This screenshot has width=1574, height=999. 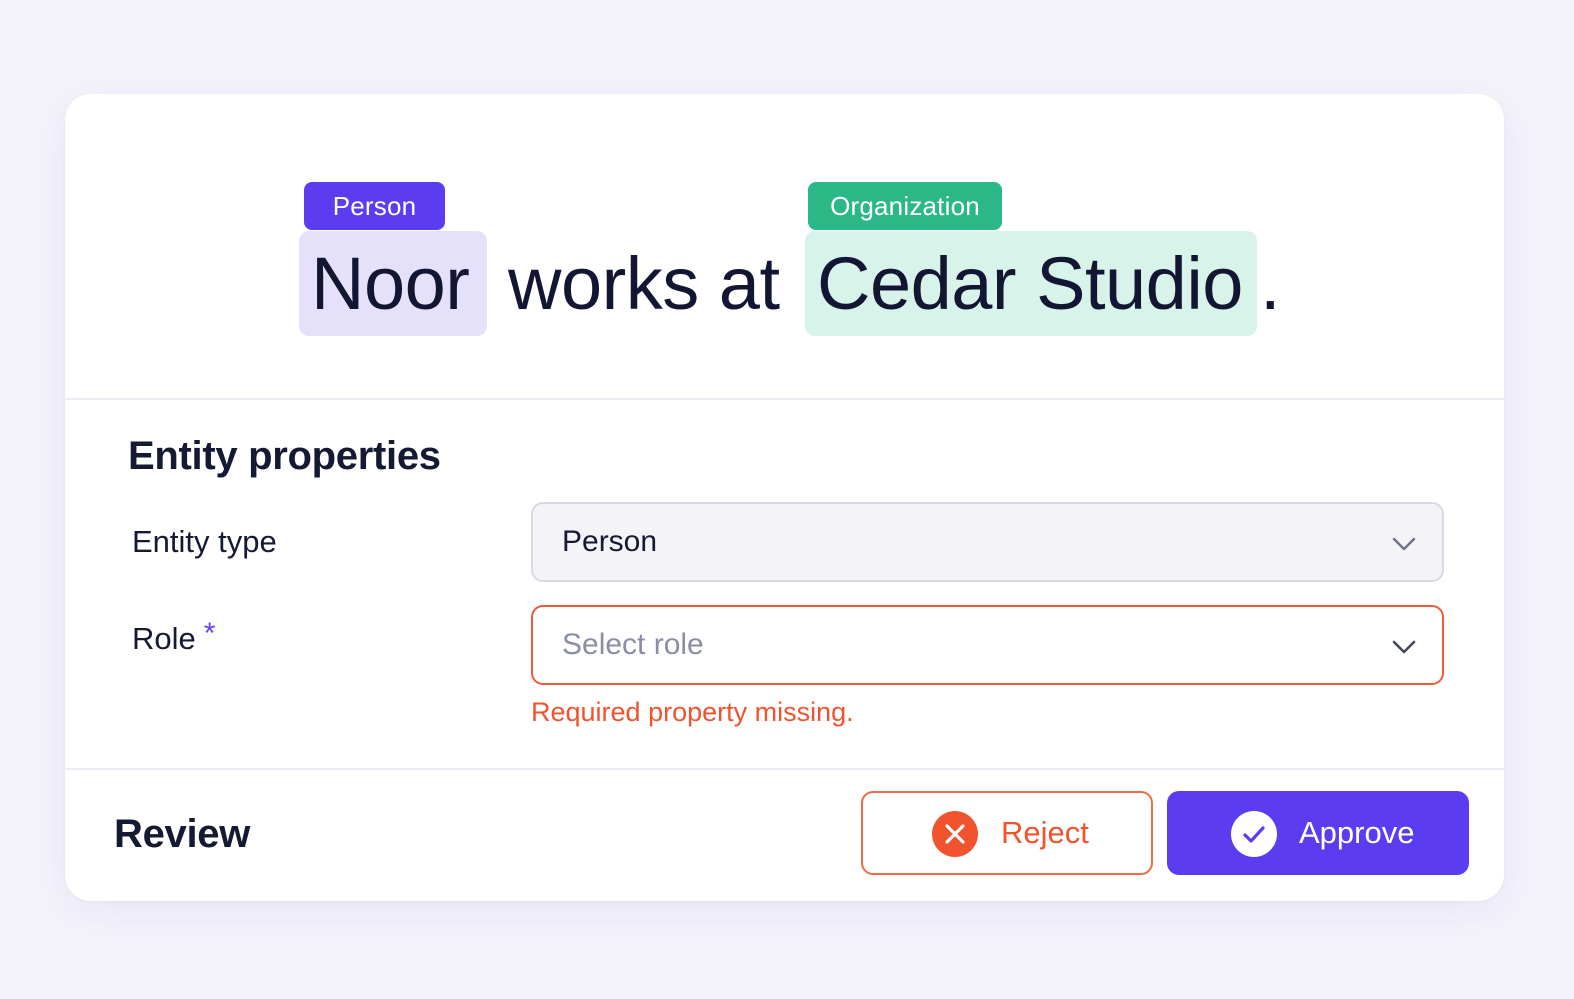 What do you see at coordinates (987, 645) in the screenshot?
I see `role-select: Select role` at bounding box center [987, 645].